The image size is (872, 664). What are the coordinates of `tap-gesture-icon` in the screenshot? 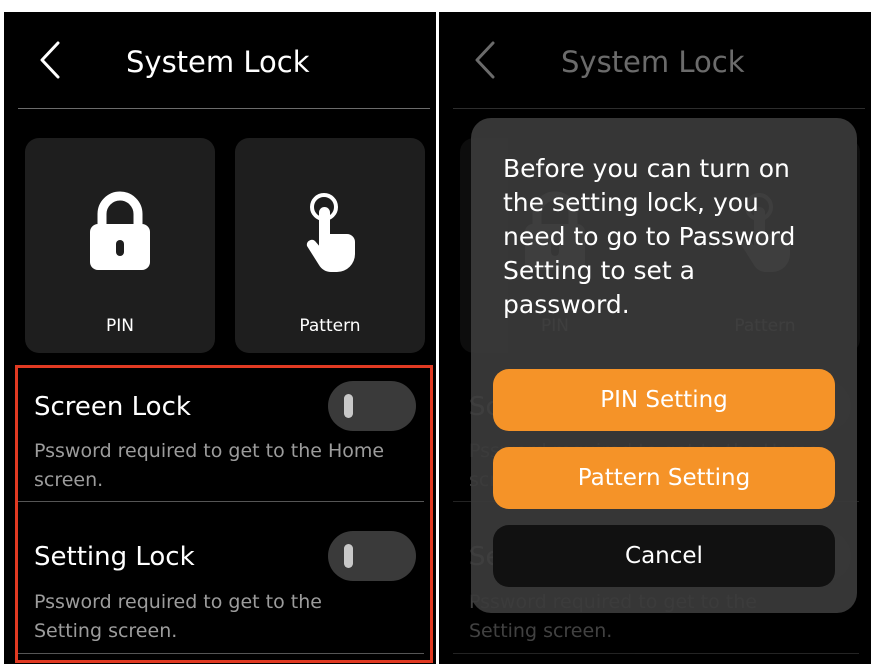 It's located at (330, 232).